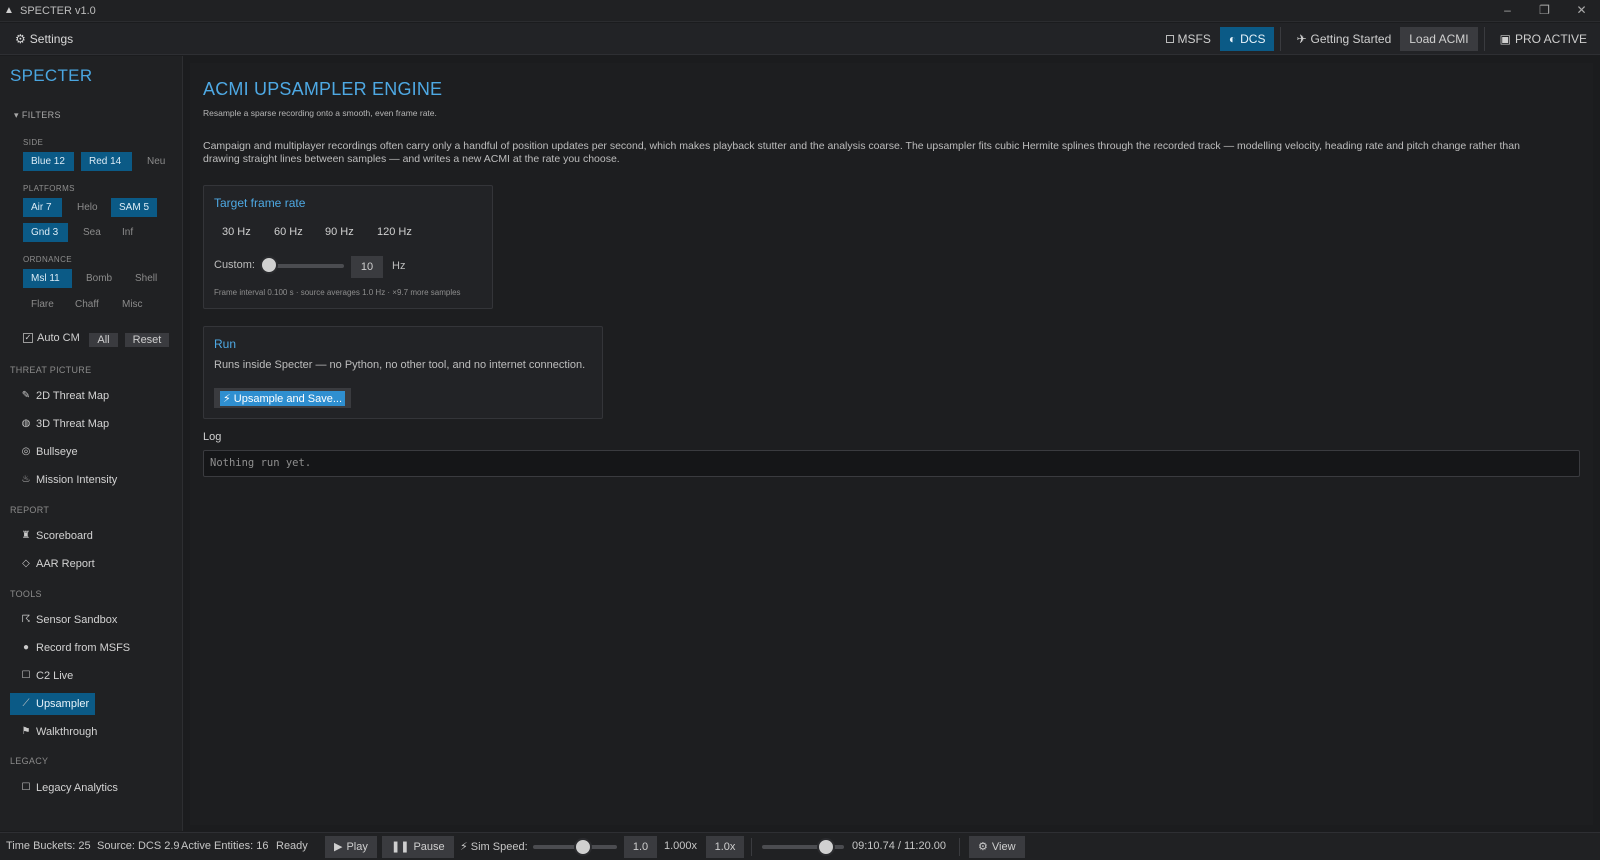 The width and height of the screenshot is (1600, 860). I want to click on chip-misc: Misc, so click(132, 304).